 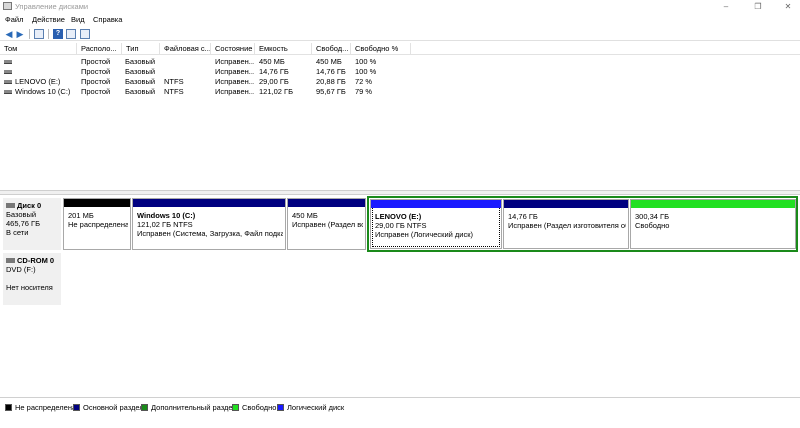 What do you see at coordinates (364, 81) in the screenshot?
I see `cell-free-percent: 72 %` at bounding box center [364, 81].